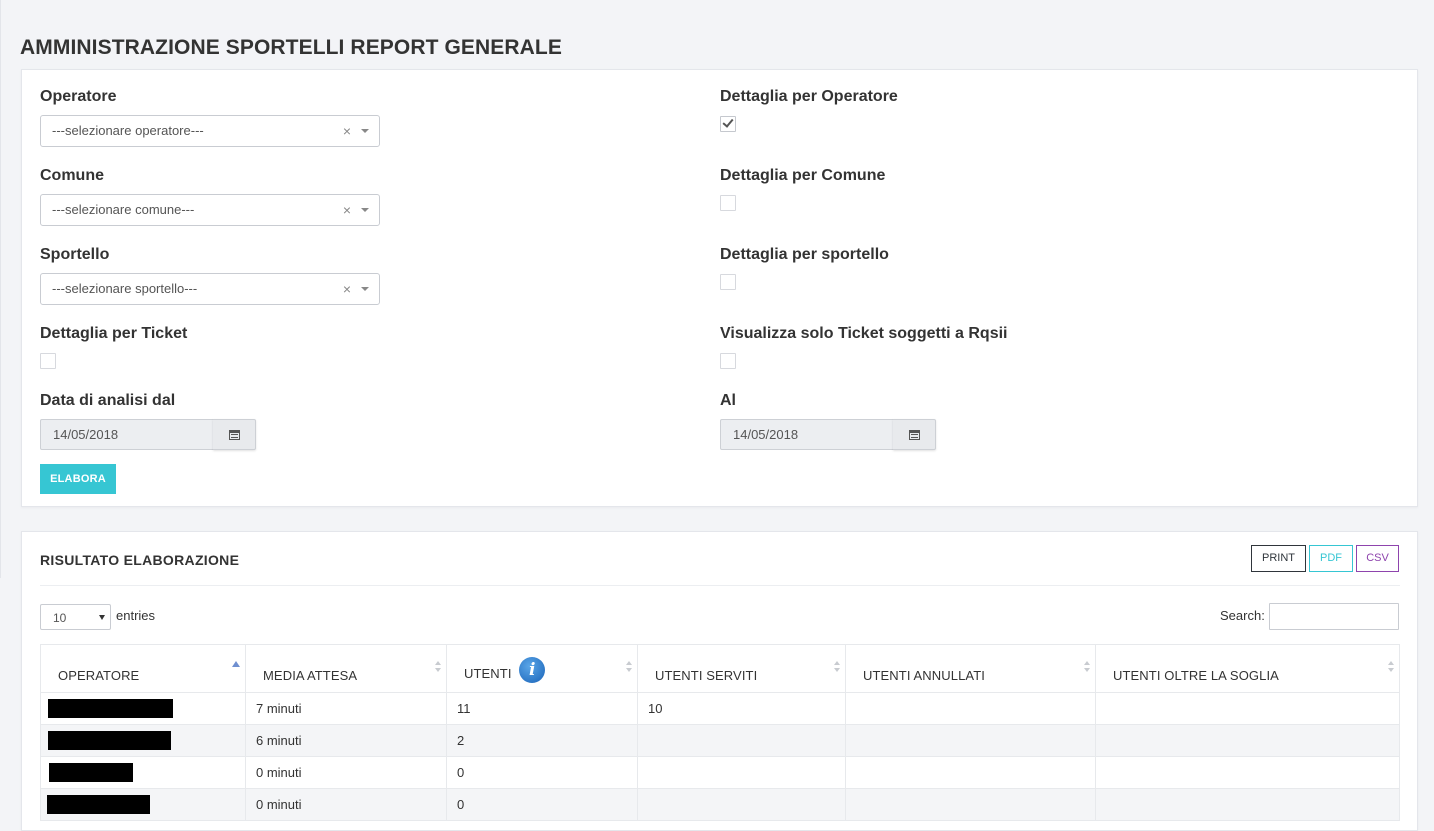  What do you see at coordinates (346, 740) in the screenshot?
I see `cell-media-attesa: 6 minuti` at bounding box center [346, 740].